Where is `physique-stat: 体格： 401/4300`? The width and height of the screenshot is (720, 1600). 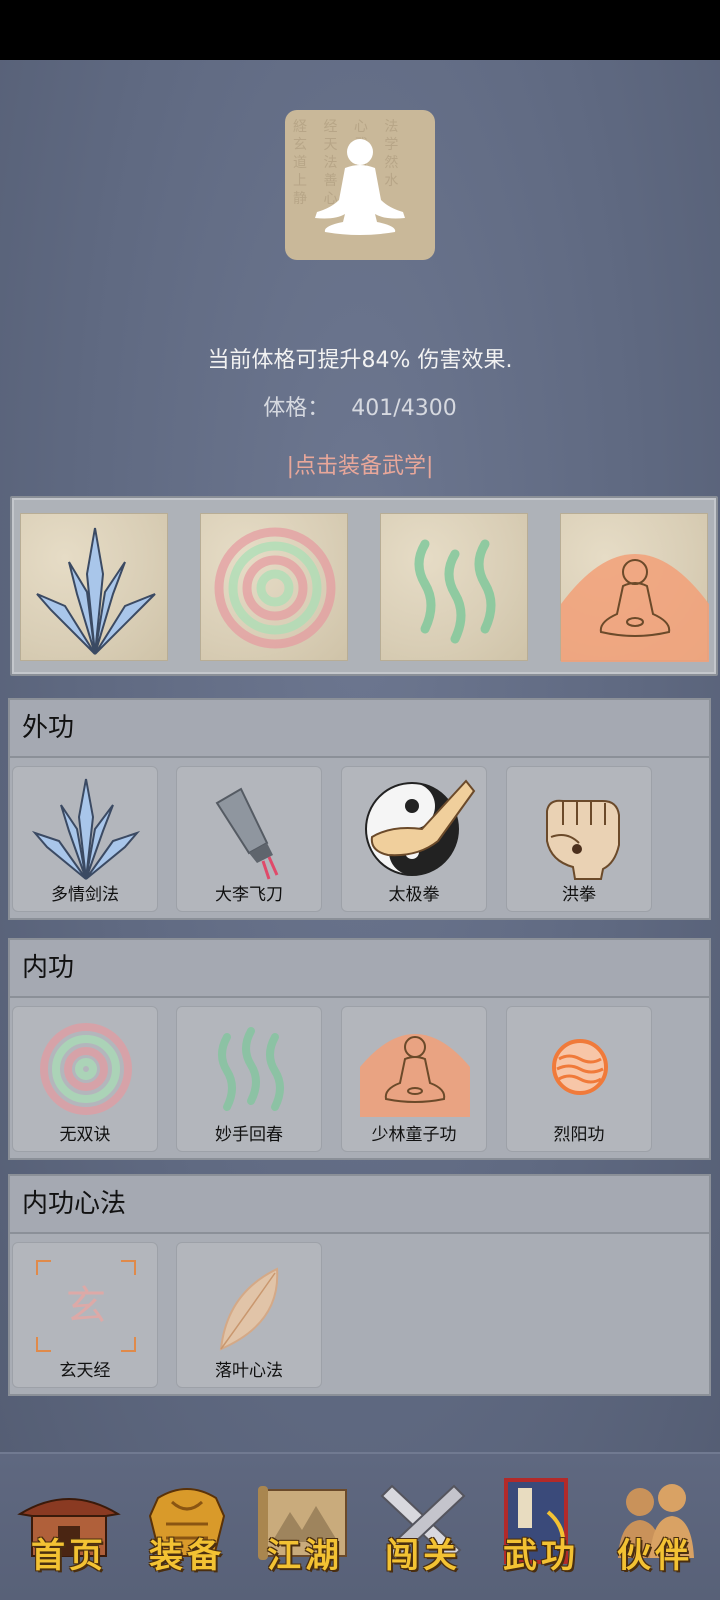
physique-stat: 体格： 401/4300 is located at coordinates (360, 406).